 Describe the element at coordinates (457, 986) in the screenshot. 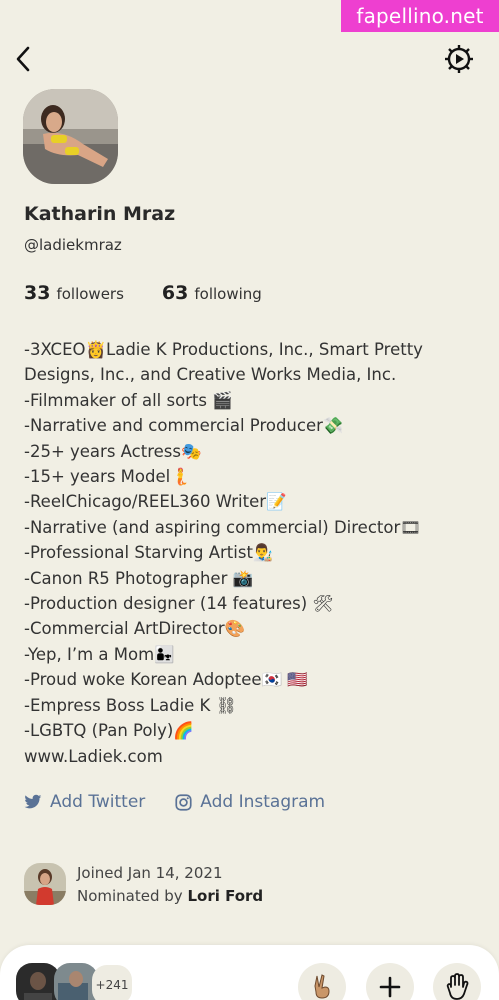

I see `hand-icon` at that location.